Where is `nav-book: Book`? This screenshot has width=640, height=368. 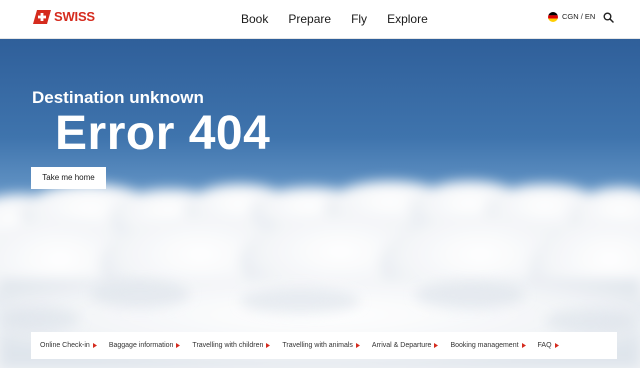
nav-book: Book is located at coordinates (254, 19).